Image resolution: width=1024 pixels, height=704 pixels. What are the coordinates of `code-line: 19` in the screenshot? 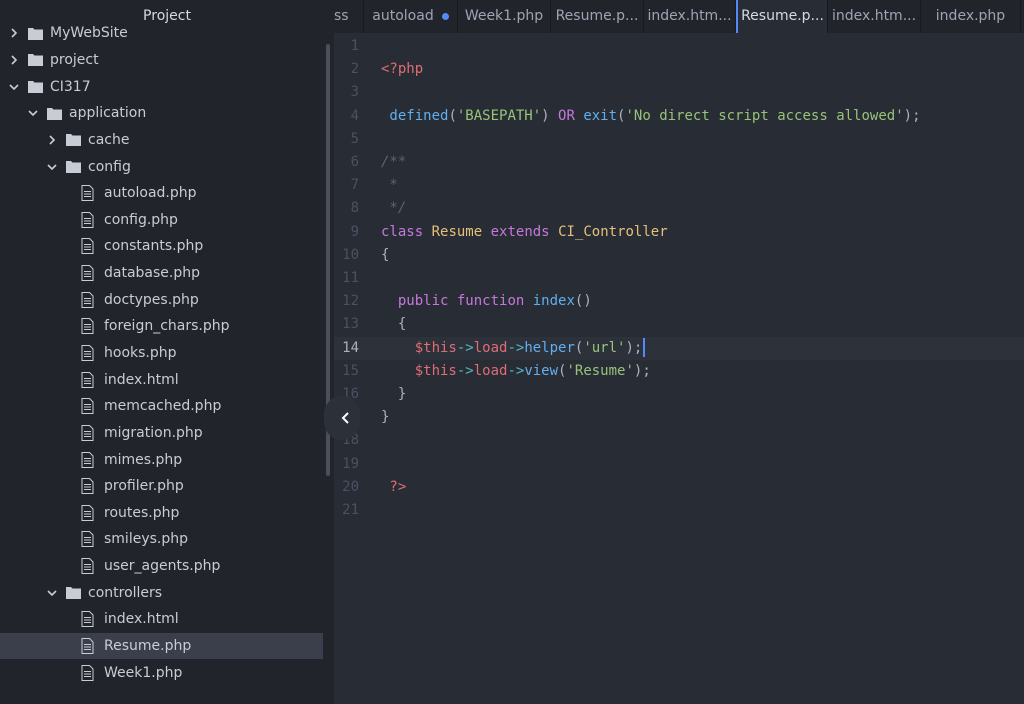 It's located at (679, 464).